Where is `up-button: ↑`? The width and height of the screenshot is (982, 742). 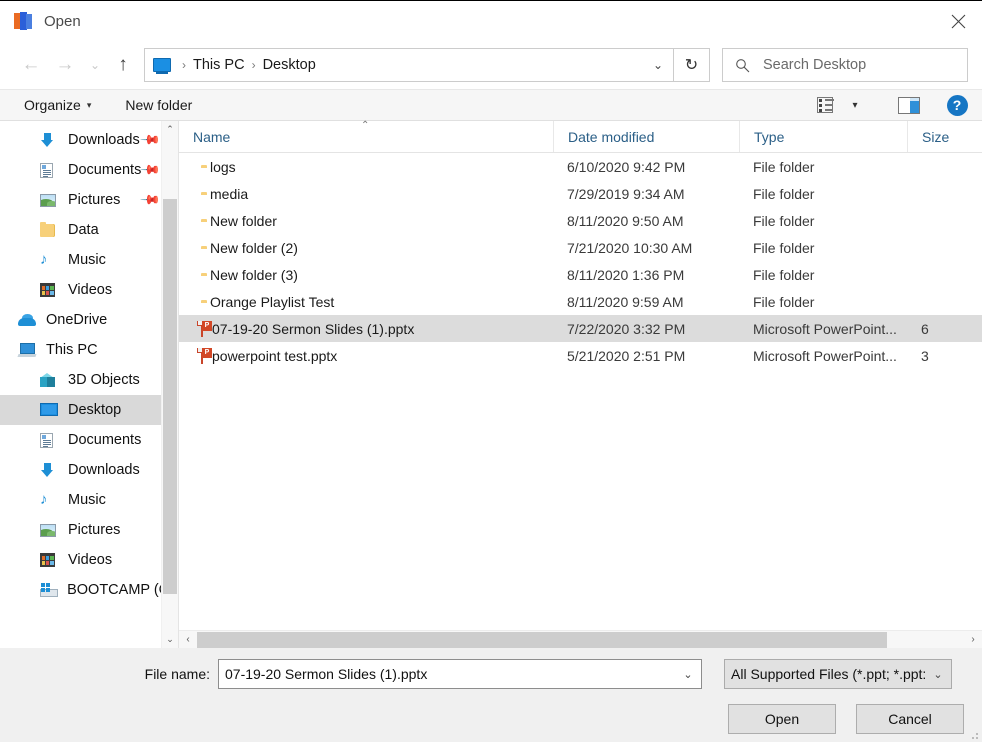 up-button: ↑ is located at coordinates (123, 65).